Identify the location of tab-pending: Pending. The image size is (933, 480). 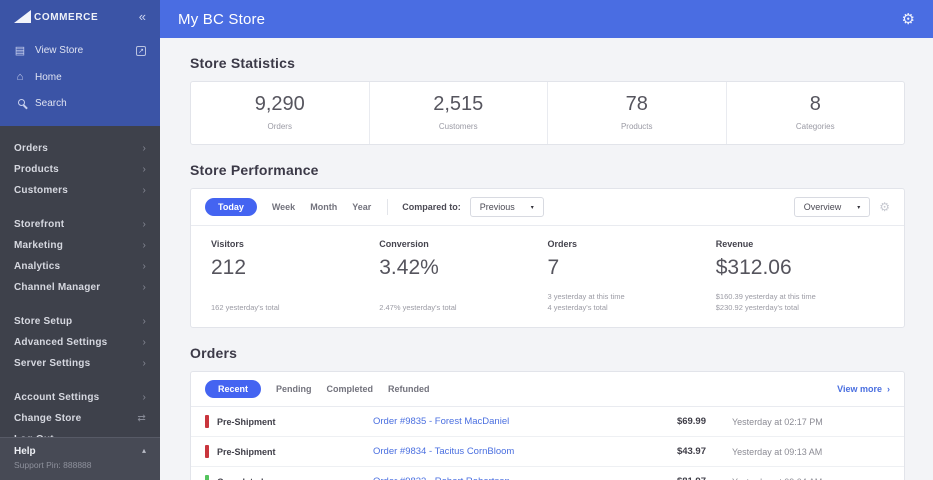
(294, 389).